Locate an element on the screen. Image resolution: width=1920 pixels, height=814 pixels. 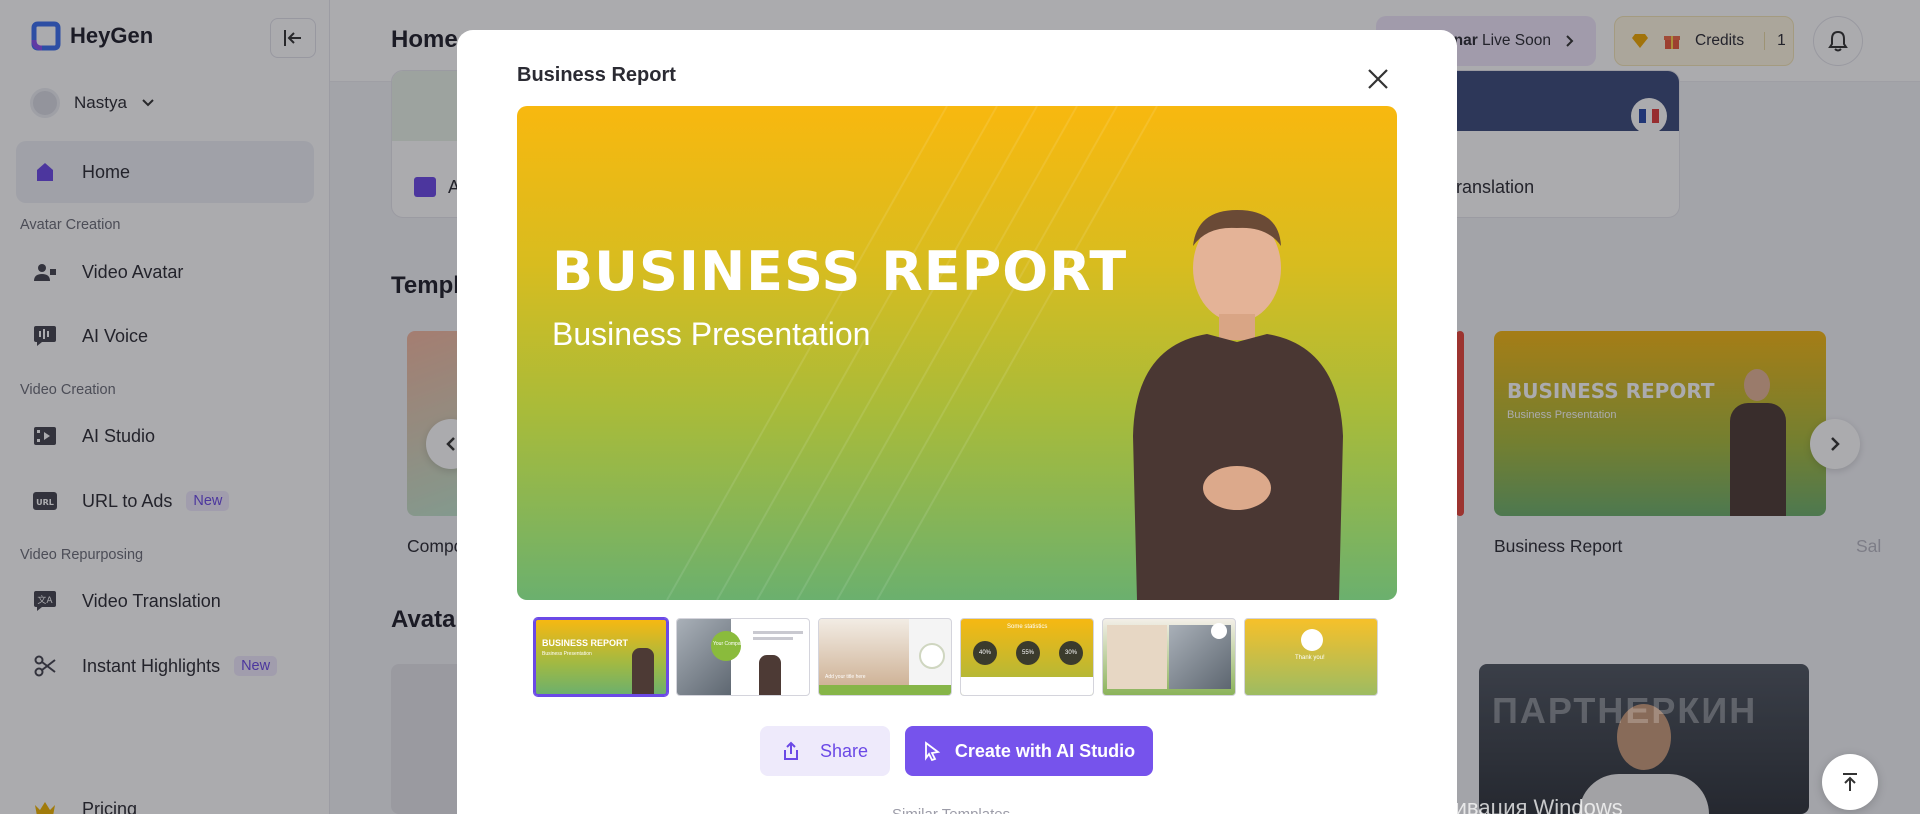
cursor-icon is located at coordinates (932, 751).